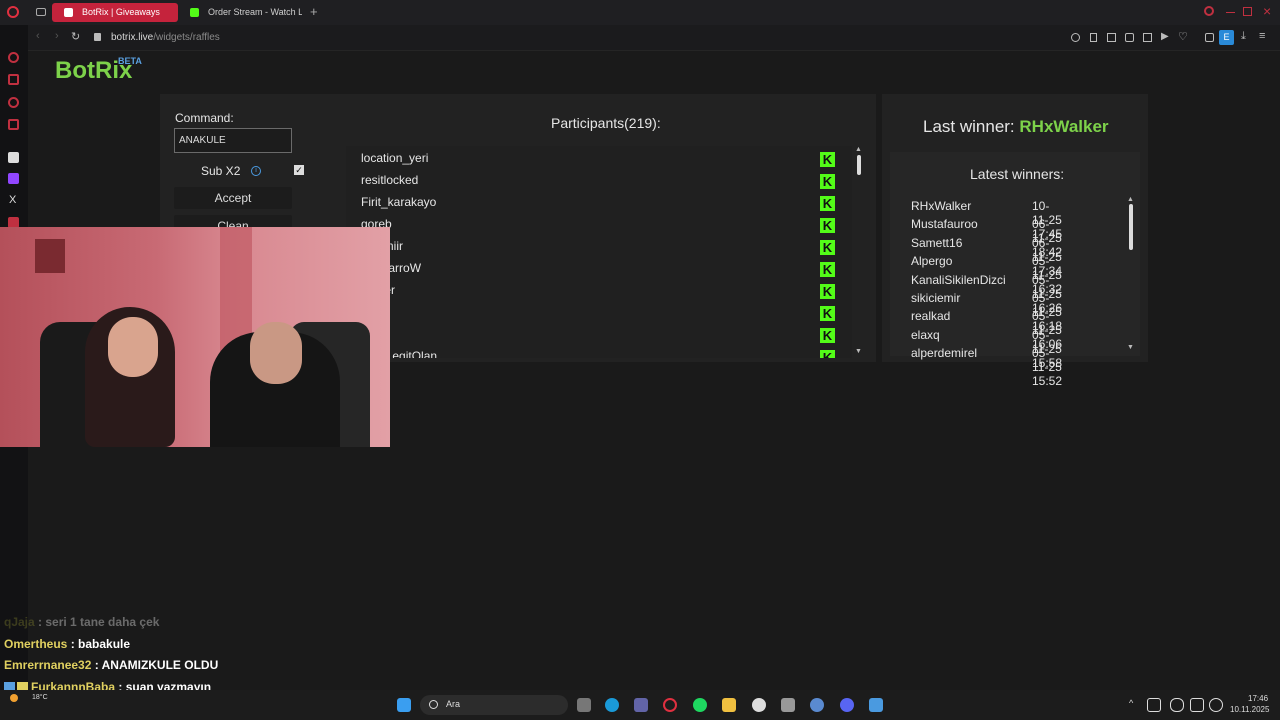  What do you see at coordinates (50, 256) in the screenshot?
I see `wall-frame` at bounding box center [50, 256].